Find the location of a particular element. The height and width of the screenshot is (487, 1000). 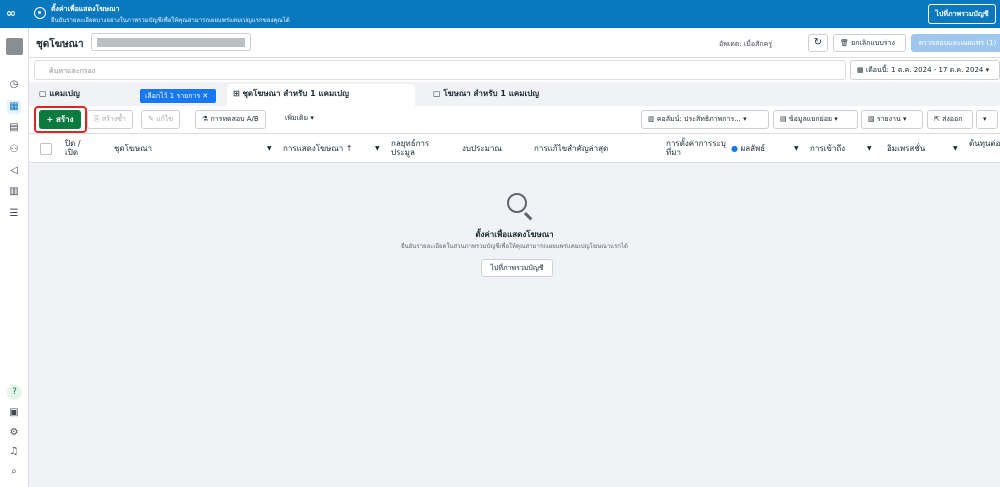

selected-chip: เลือกไว้ 1 รายการ ✕ is located at coordinates (178, 96).